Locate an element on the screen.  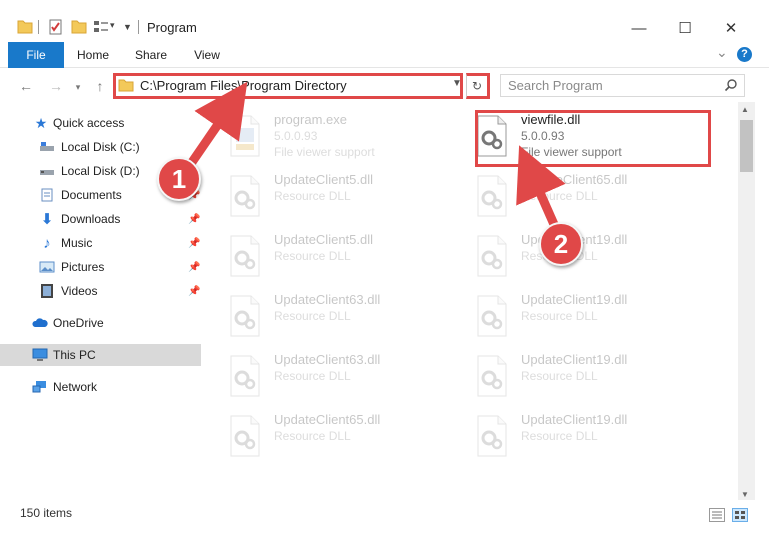
tab-share: Share is located at coordinates (151, 55).